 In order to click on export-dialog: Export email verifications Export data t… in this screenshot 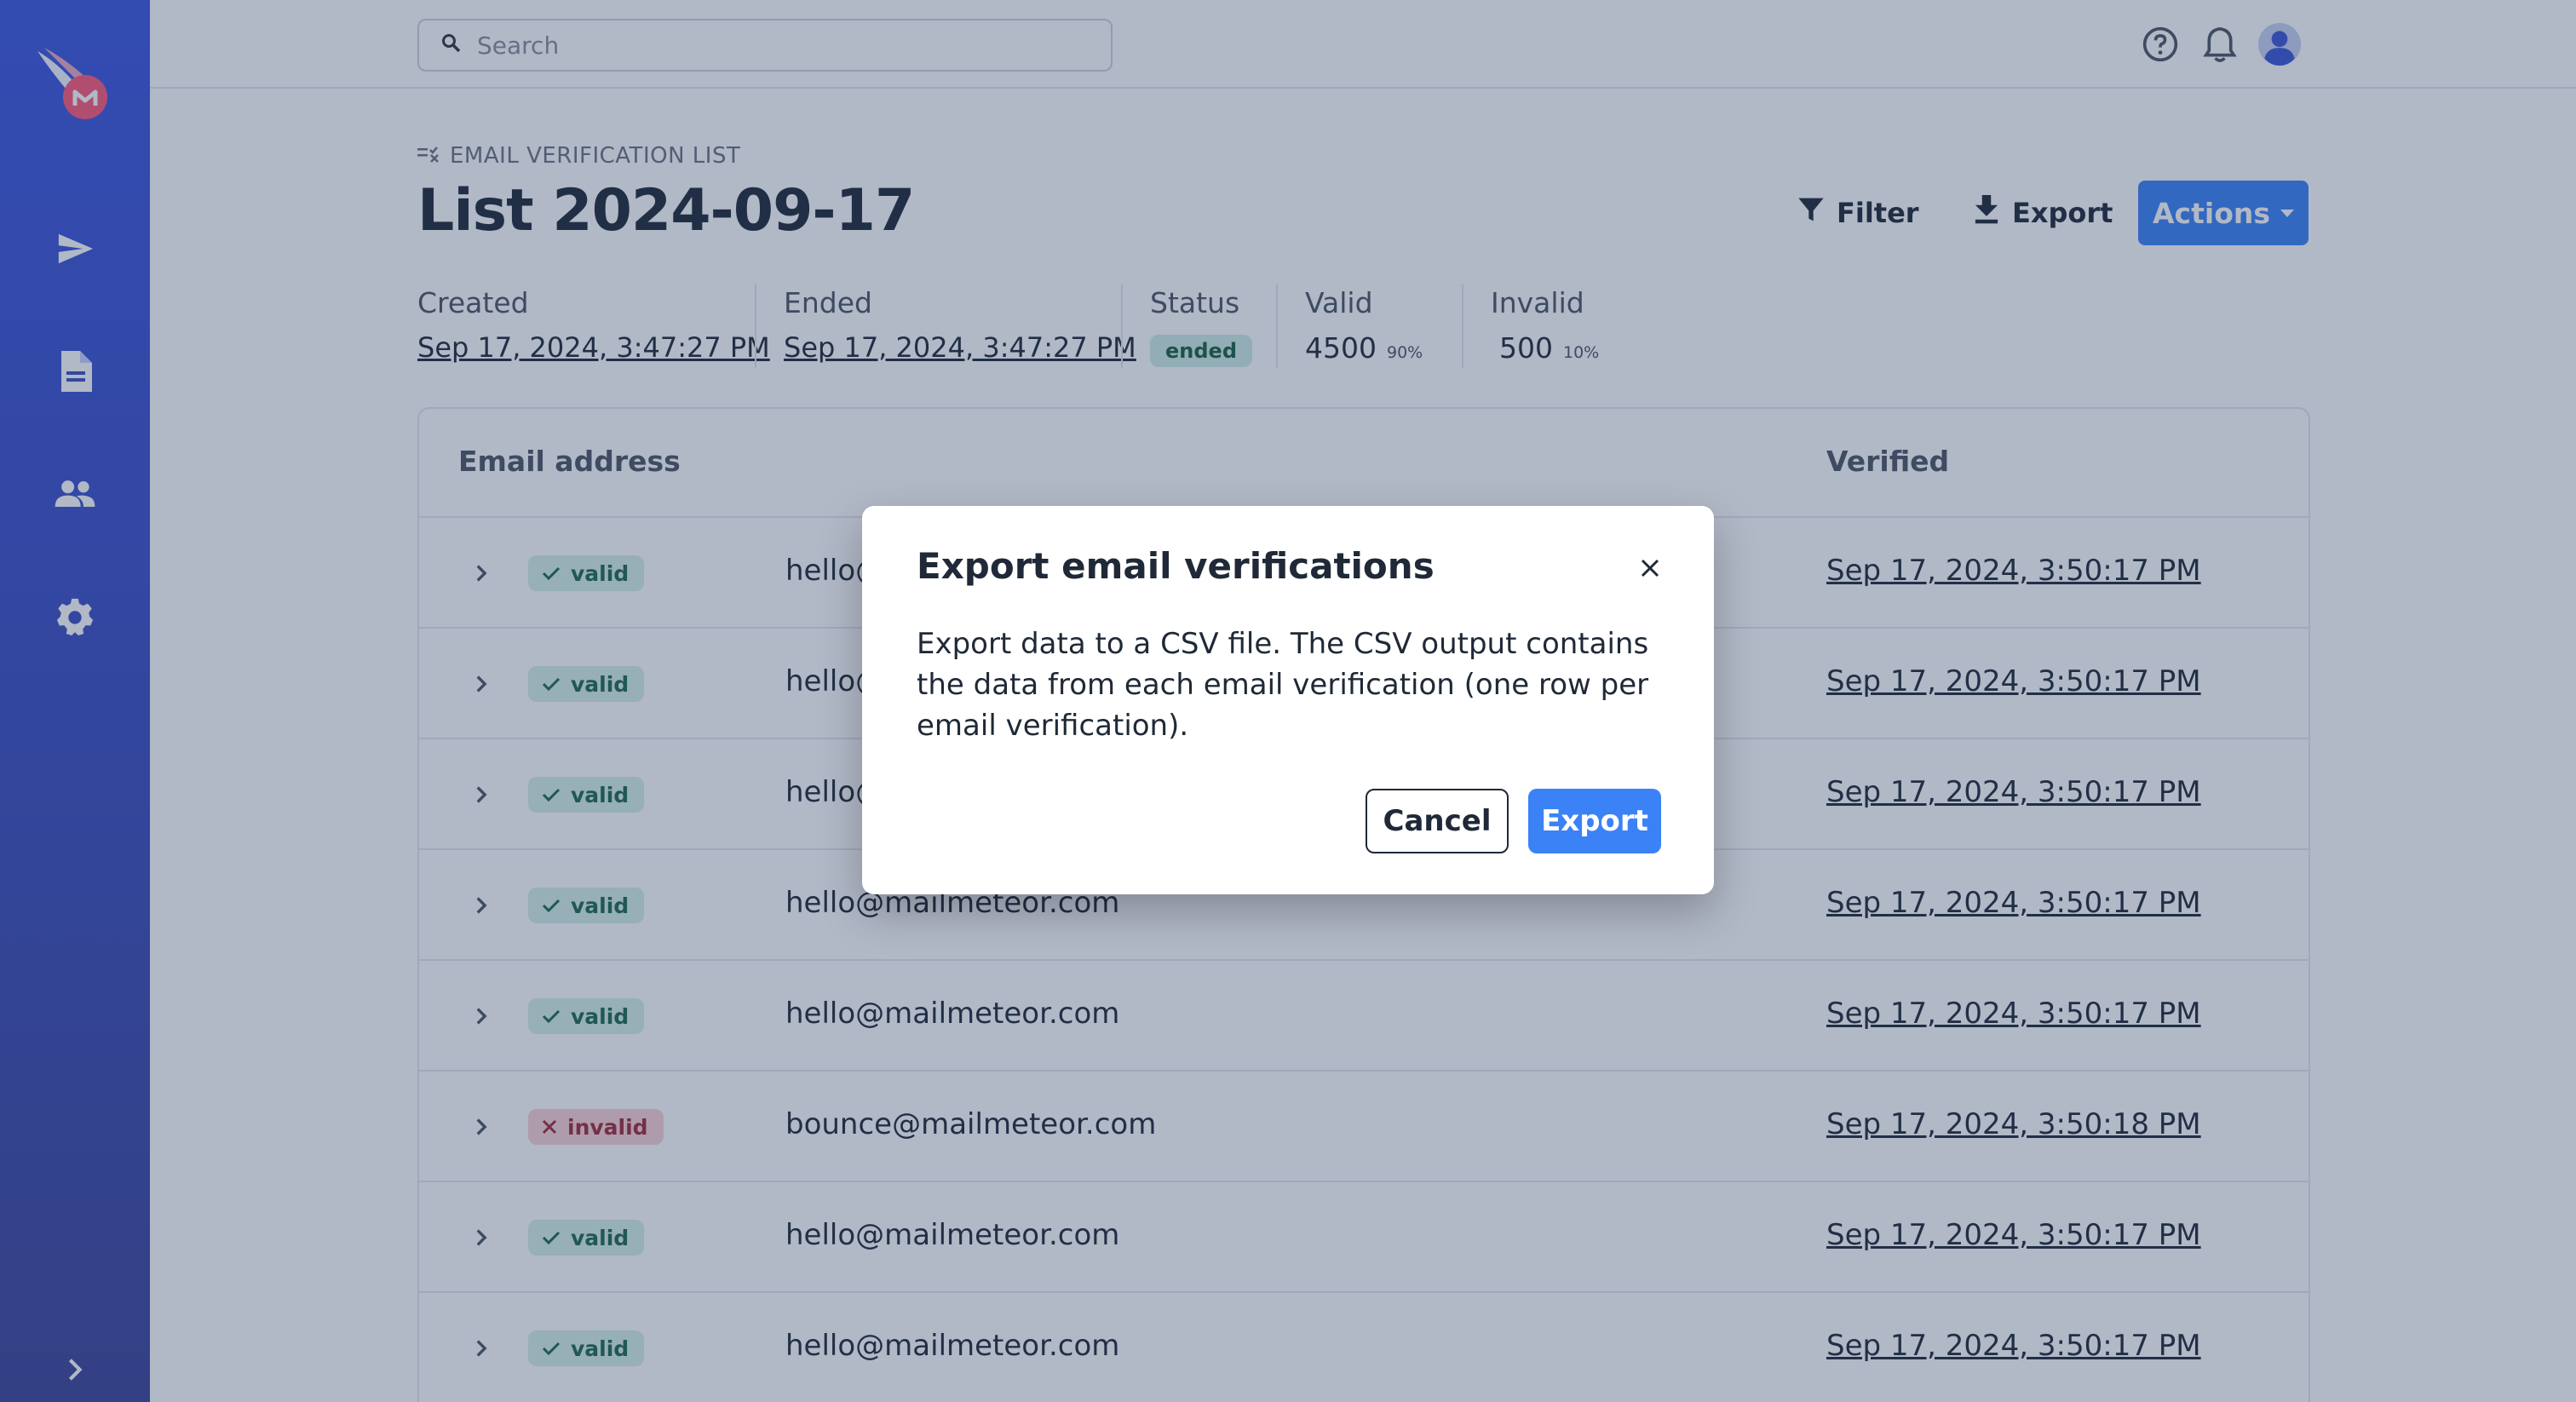, I will do `click(1288, 700)`.